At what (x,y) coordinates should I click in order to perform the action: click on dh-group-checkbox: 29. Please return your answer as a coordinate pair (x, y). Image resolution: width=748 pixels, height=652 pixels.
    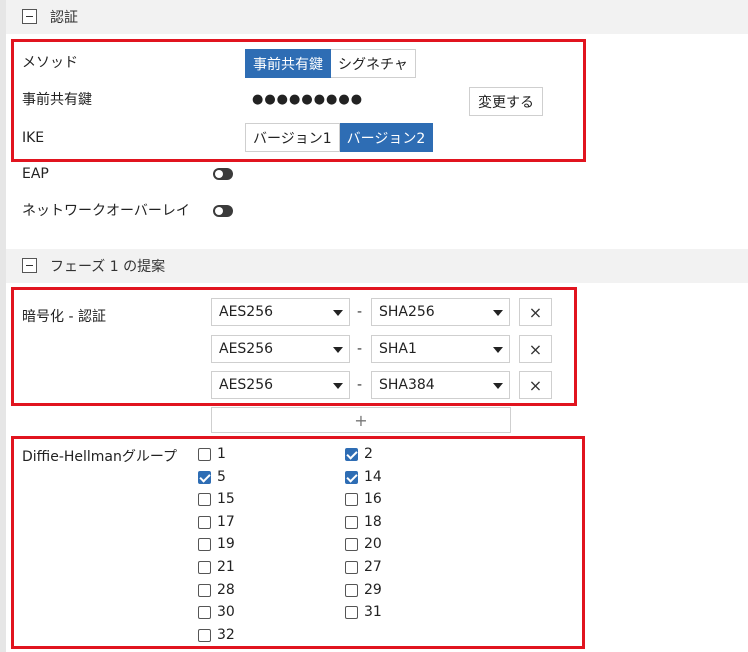
    Looking at the image, I should click on (363, 590).